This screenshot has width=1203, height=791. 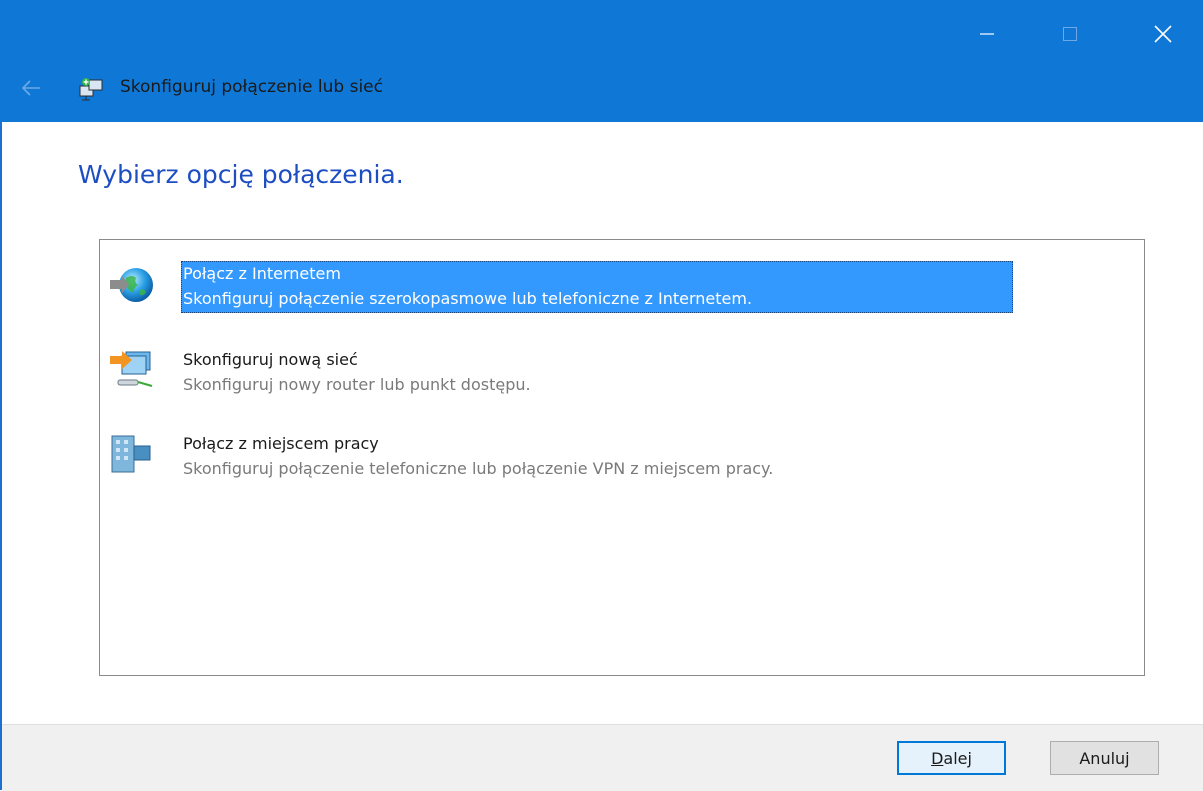 What do you see at coordinates (132, 287) in the screenshot?
I see `globe-icon` at bounding box center [132, 287].